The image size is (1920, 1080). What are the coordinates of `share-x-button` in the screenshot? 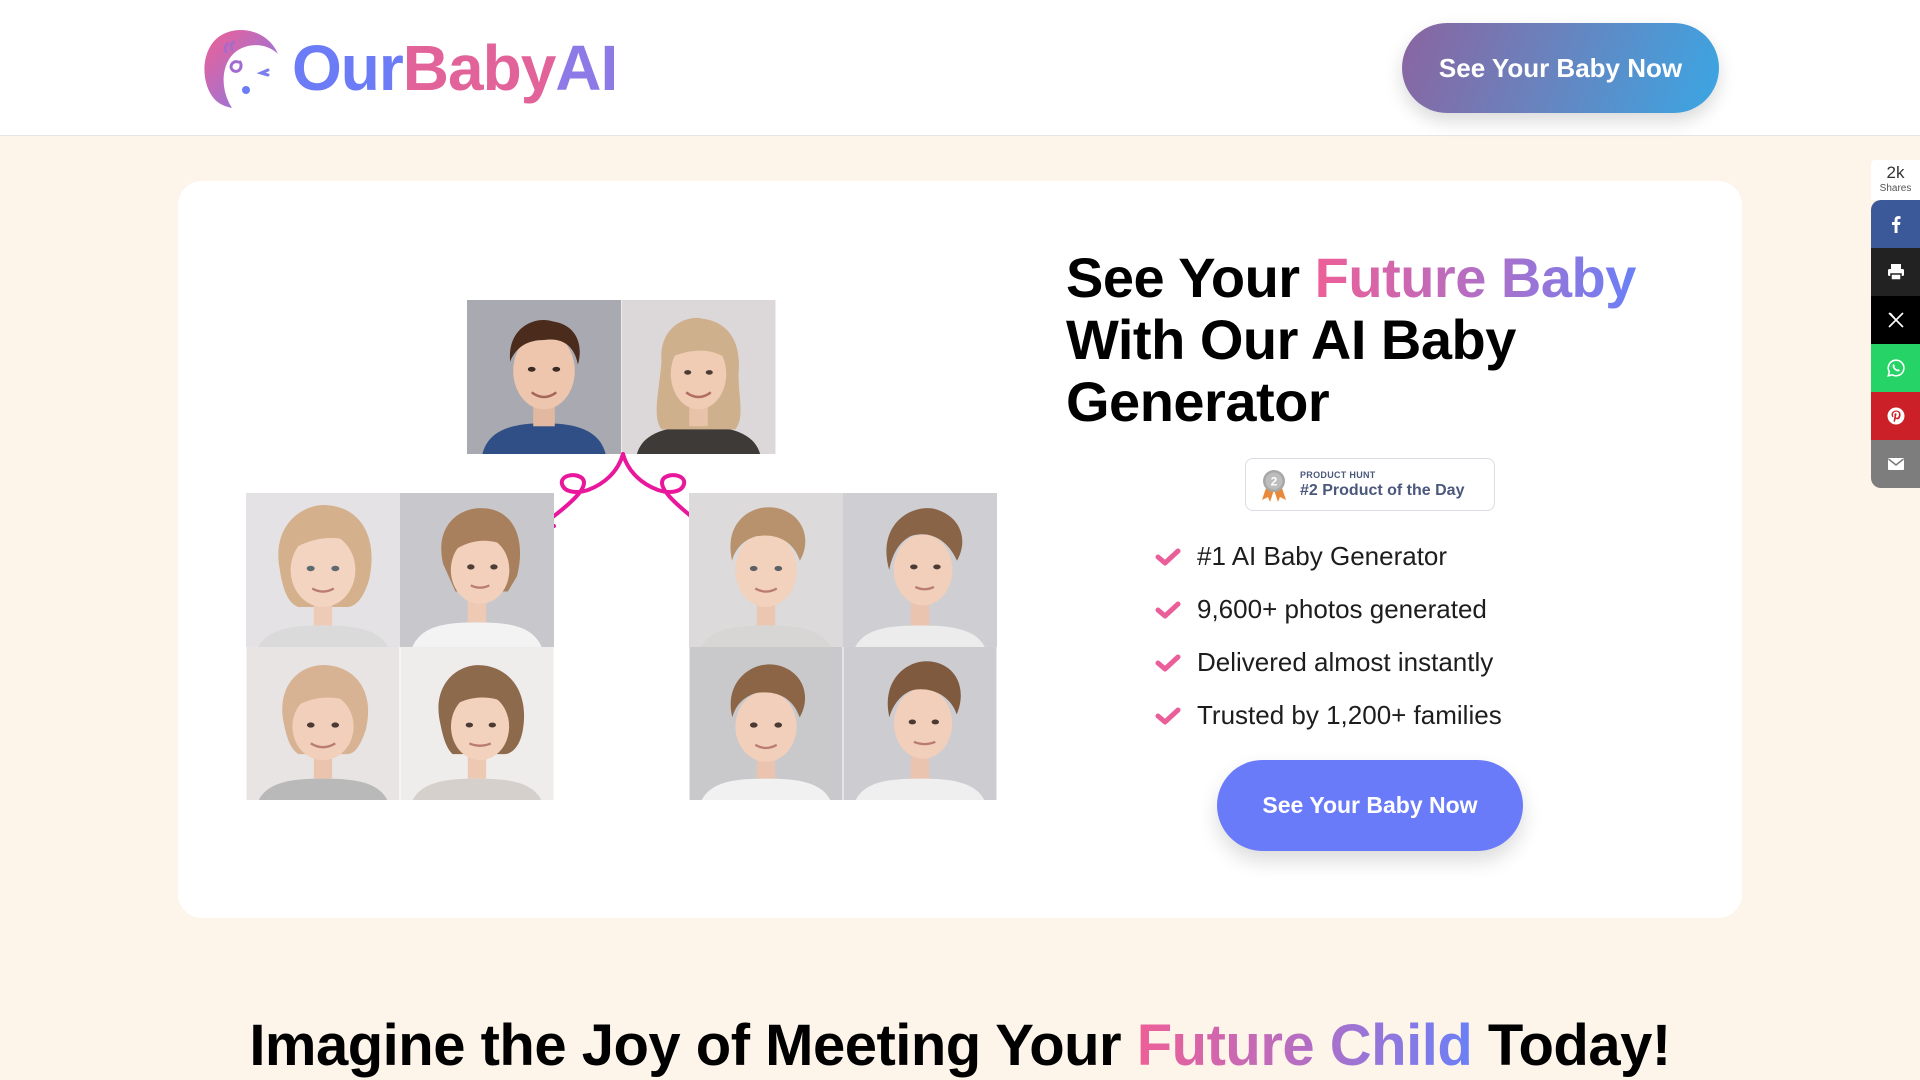 It's located at (1895, 320).